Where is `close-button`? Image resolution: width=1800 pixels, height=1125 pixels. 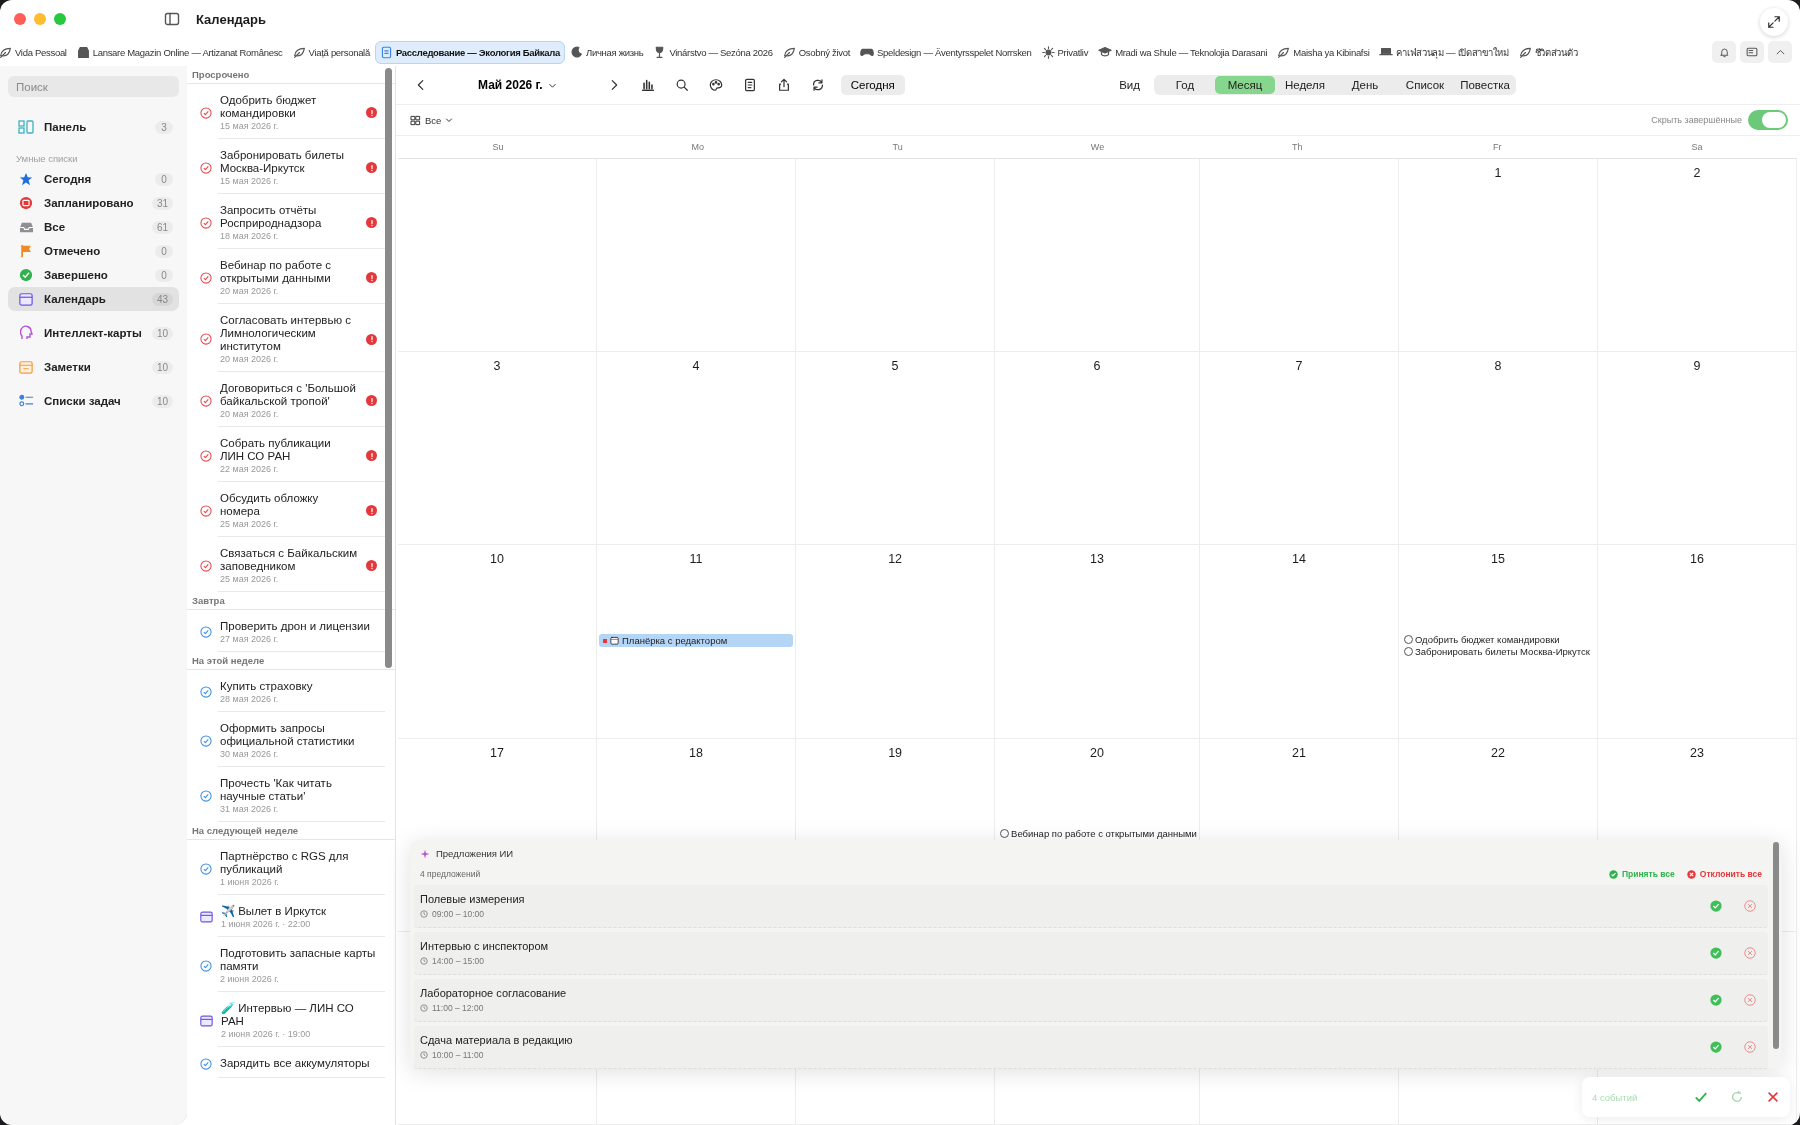
close-button is located at coordinates (20, 19).